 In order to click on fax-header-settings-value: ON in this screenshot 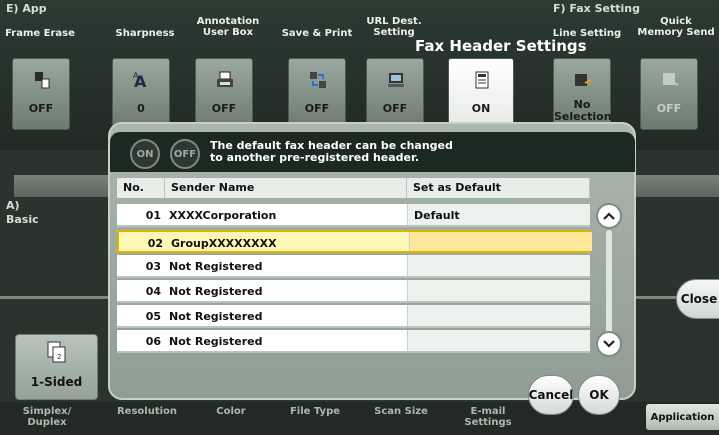, I will do `click(481, 108)`.